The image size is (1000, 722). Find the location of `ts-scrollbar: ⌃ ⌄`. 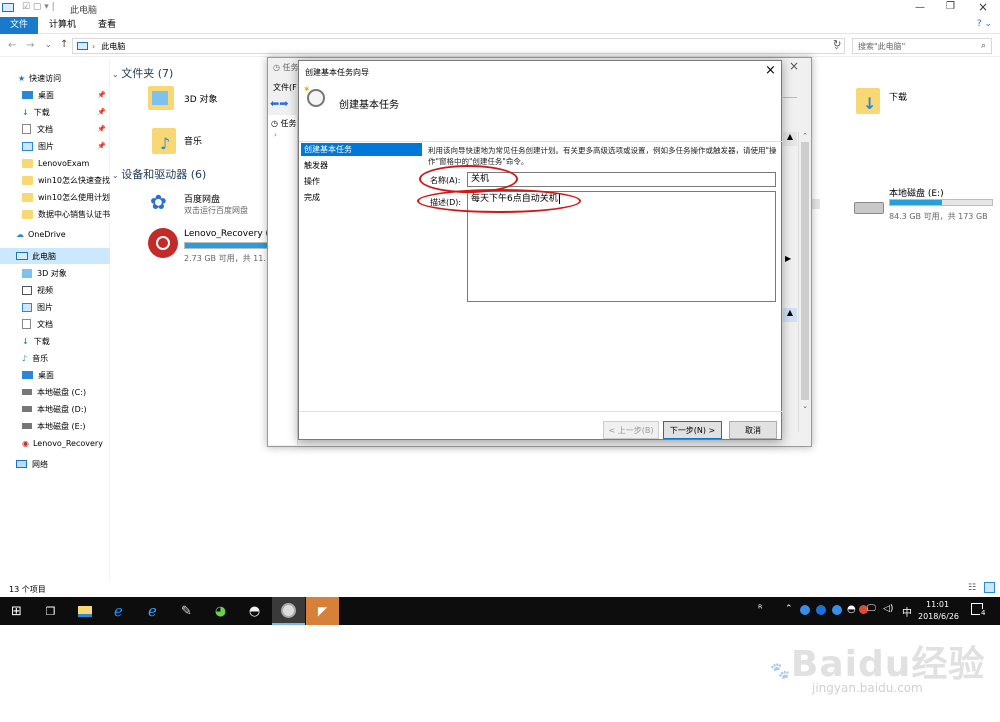

ts-scrollbar: ⌃ ⌄ is located at coordinates (804, 282).